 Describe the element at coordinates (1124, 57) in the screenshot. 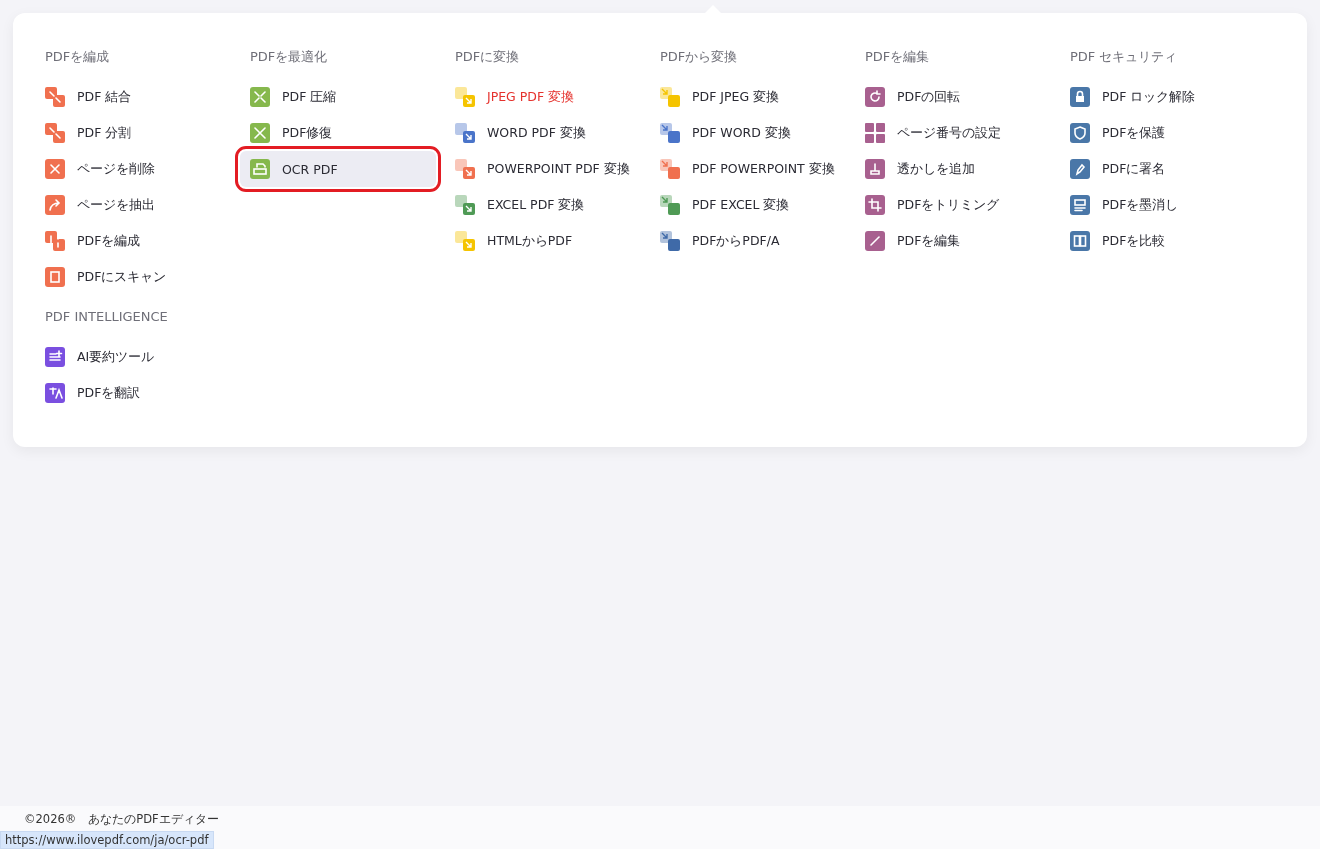

I see `section-heading: PDF セキュリティ` at that location.